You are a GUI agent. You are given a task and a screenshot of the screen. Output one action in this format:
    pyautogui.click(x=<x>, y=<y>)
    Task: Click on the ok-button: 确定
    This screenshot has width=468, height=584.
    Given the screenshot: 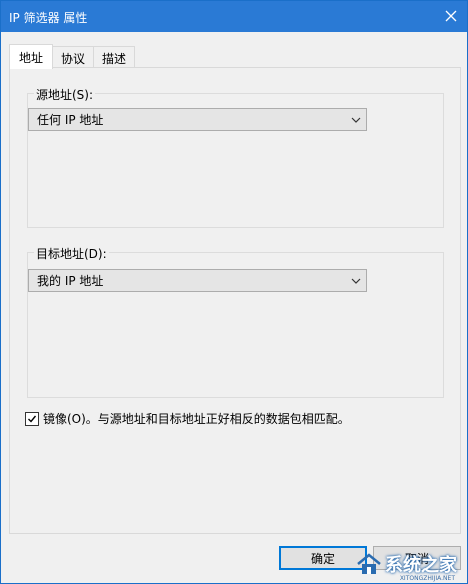 What is the action you would take?
    pyautogui.click(x=323, y=558)
    